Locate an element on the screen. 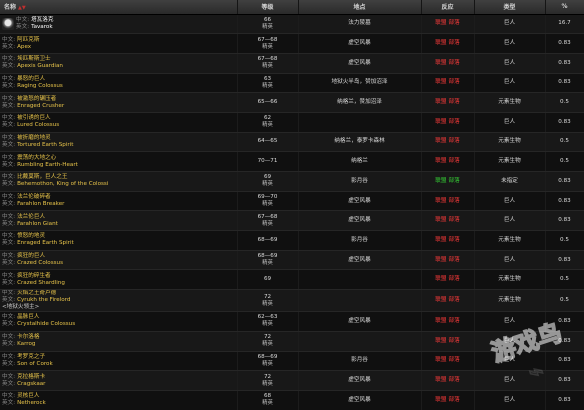 Image resolution: width=584 pixels, height=410 pixels. col-header-reaction: 反应 is located at coordinates (448, 7).